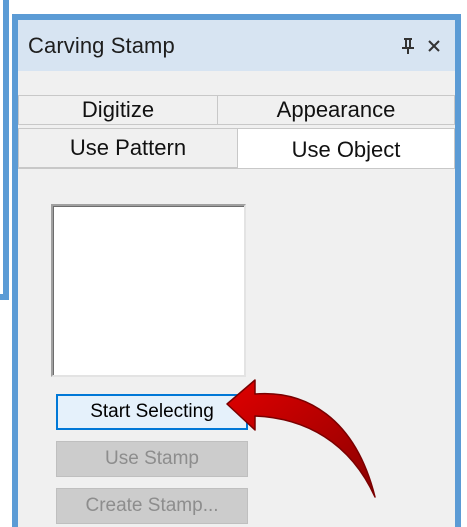 The height and width of the screenshot is (527, 467). I want to click on panel-title: Carving Stamp, so click(101, 45).